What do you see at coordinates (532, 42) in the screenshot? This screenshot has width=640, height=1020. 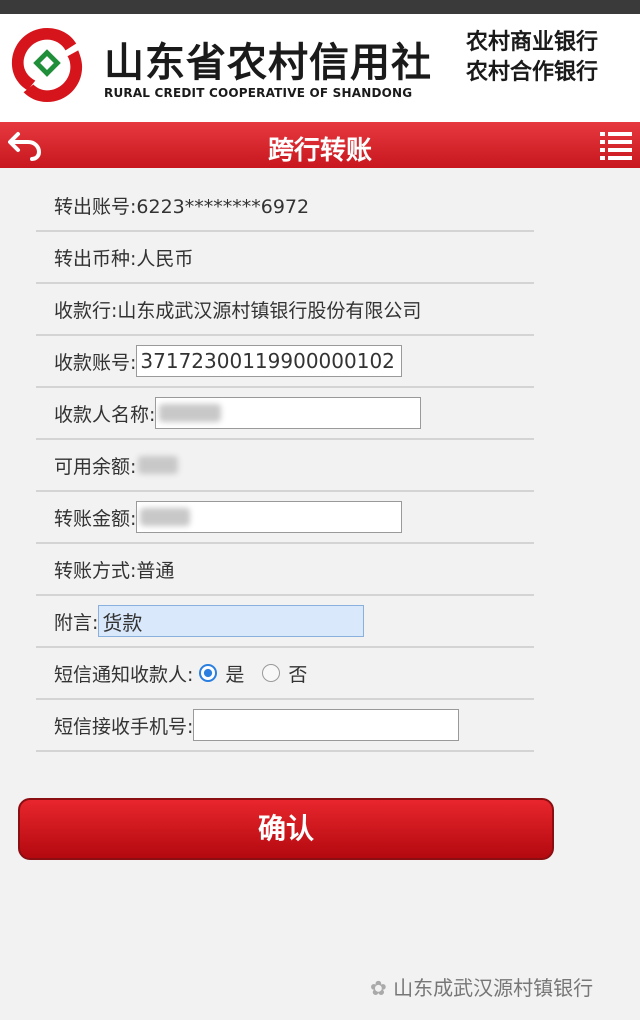 I see `brand-side-line-1: 农村商业银行` at bounding box center [532, 42].